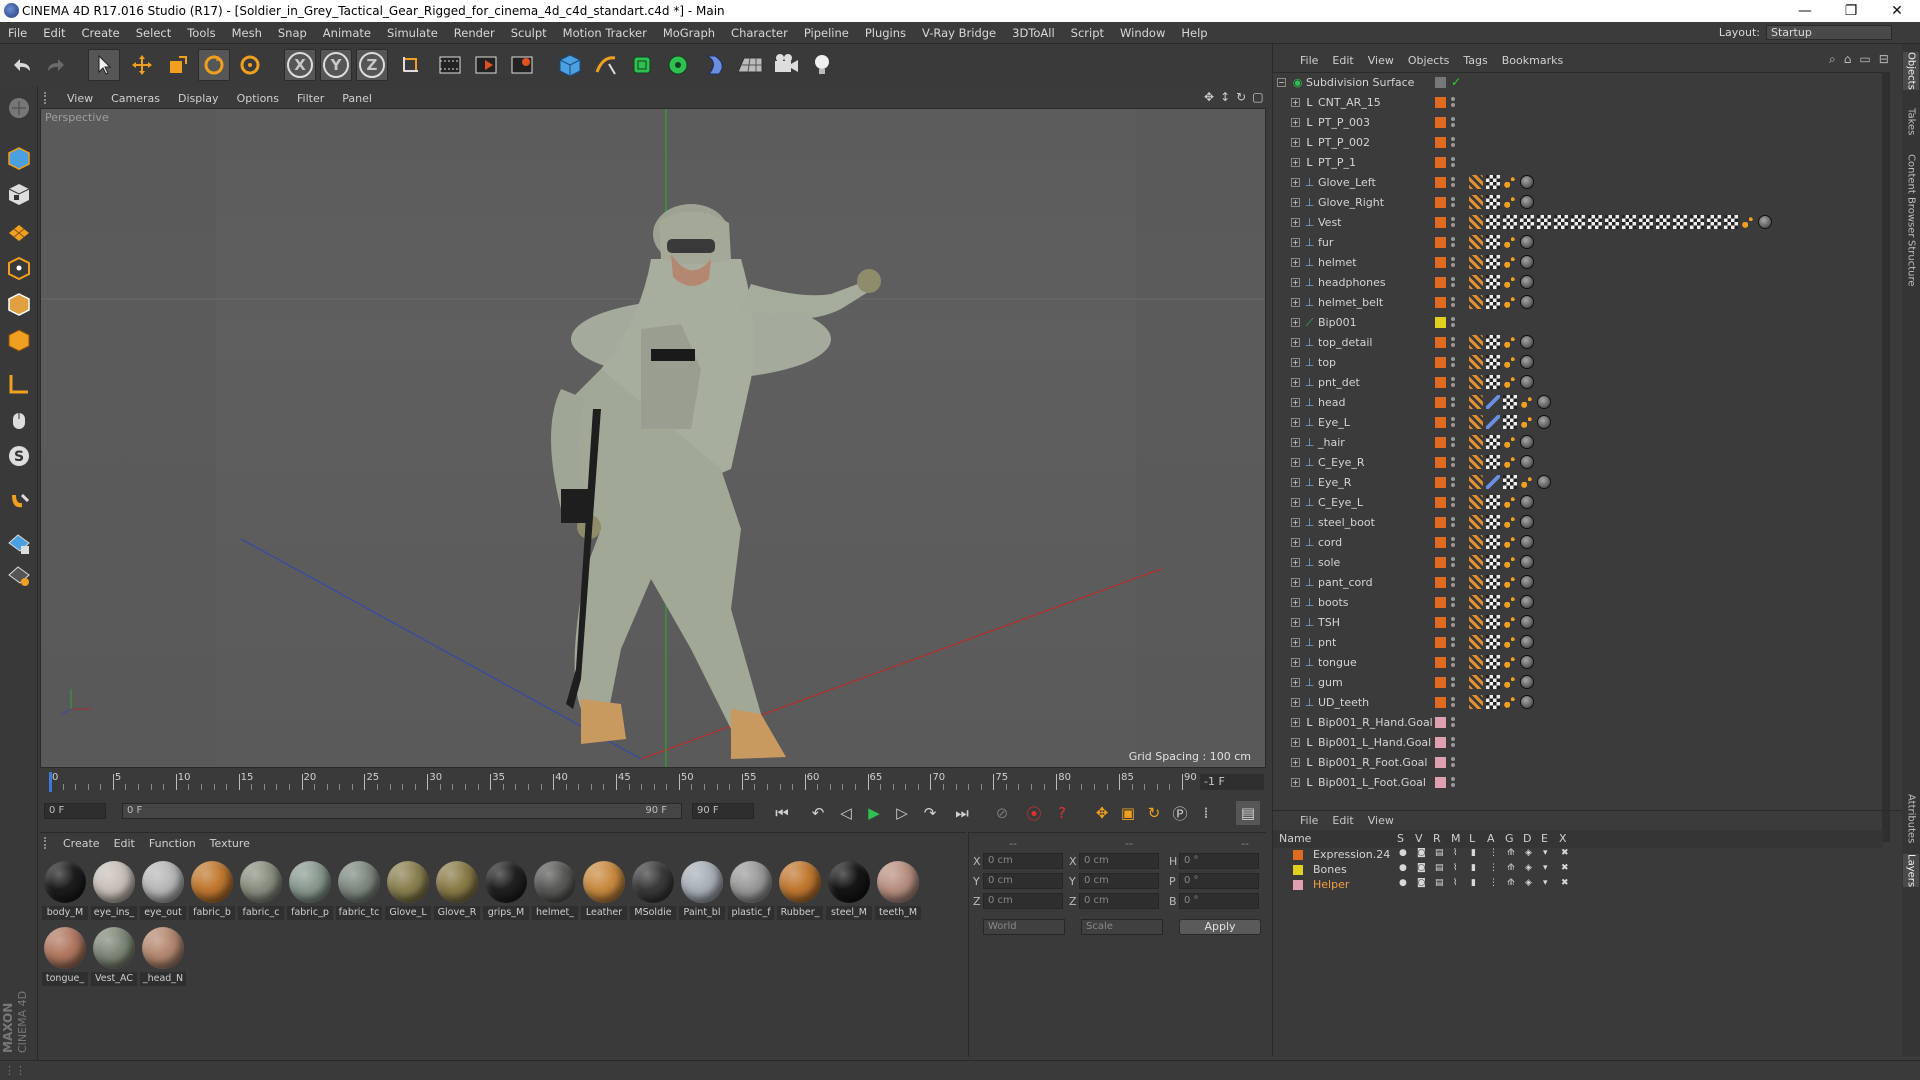  Describe the element at coordinates (65, 957) in the screenshot. I see `material-swatch: tongue_` at that location.